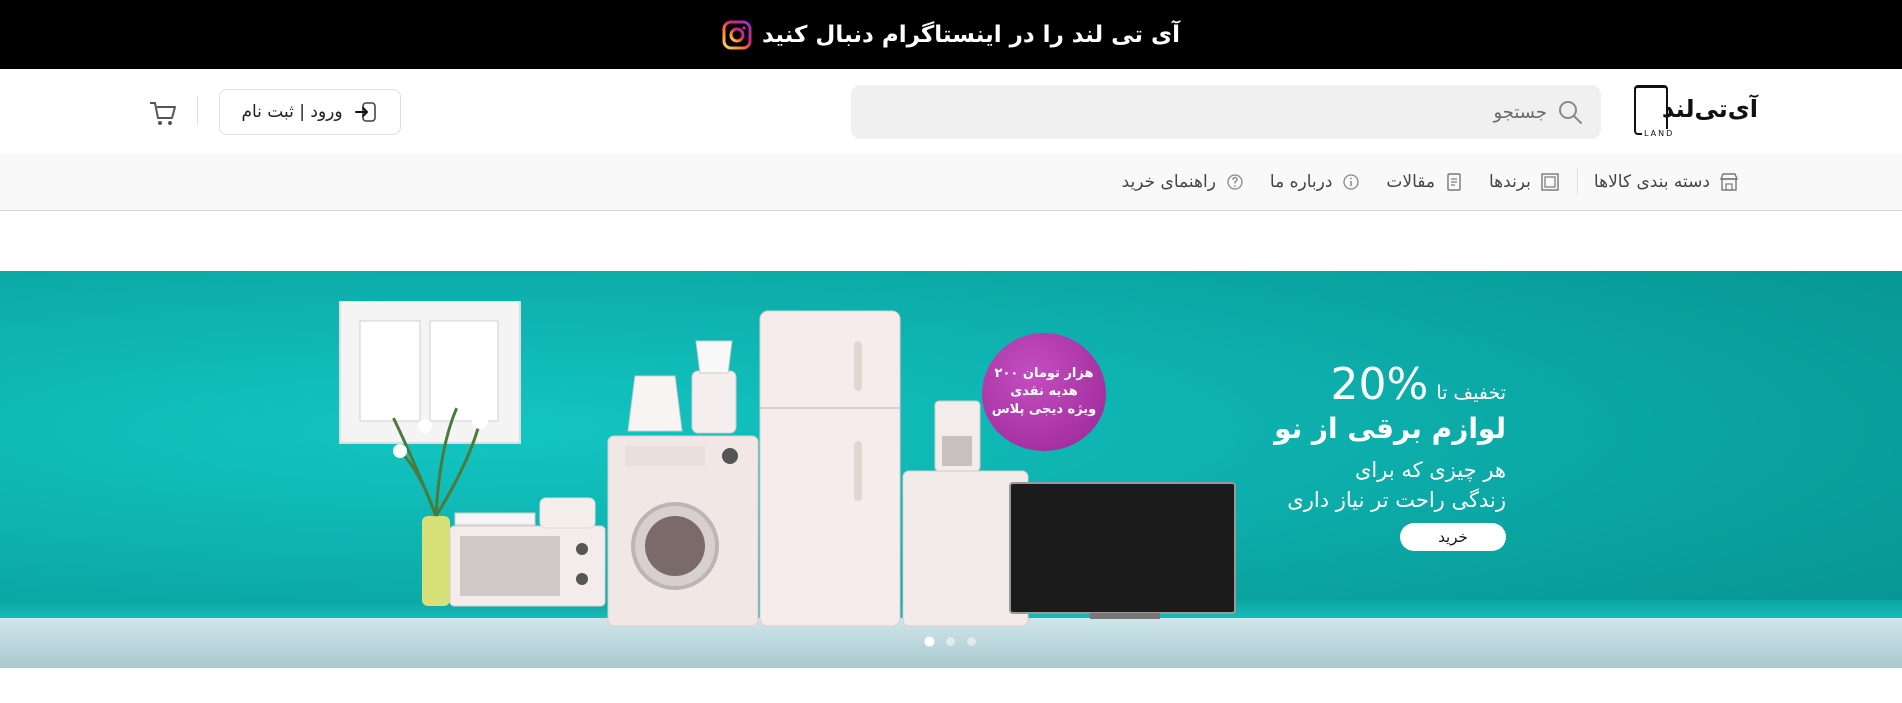  I want to click on logo-phone-mark, so click(1651, 110).